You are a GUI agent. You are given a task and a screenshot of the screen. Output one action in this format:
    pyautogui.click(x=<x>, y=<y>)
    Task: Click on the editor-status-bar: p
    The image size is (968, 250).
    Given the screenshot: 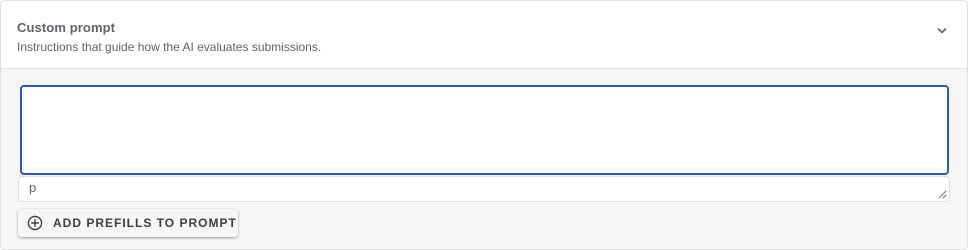 What is the action you would take?
    pyautogui.click(x=484, y=189)
    